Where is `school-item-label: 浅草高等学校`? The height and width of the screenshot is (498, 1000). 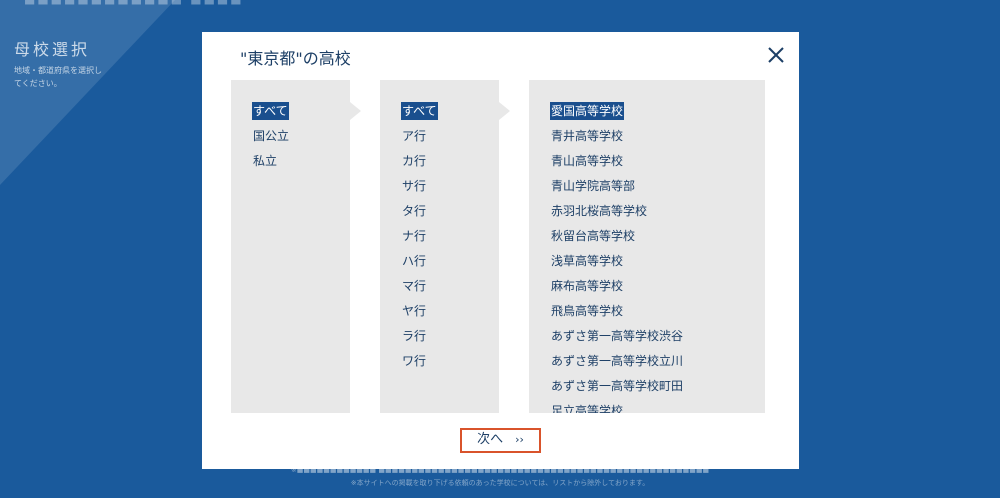 school-item-label: 浅草高等学校 is located at coordinates (587, 261).